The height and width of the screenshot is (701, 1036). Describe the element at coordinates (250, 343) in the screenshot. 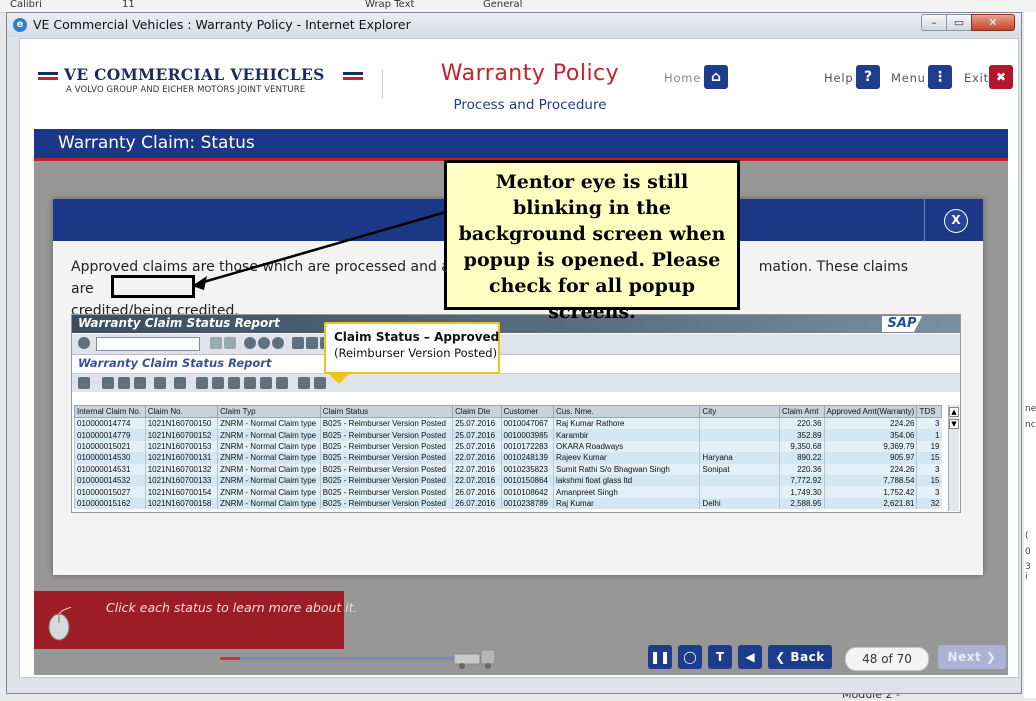

I see `sap-nav-back-icon` at that location.